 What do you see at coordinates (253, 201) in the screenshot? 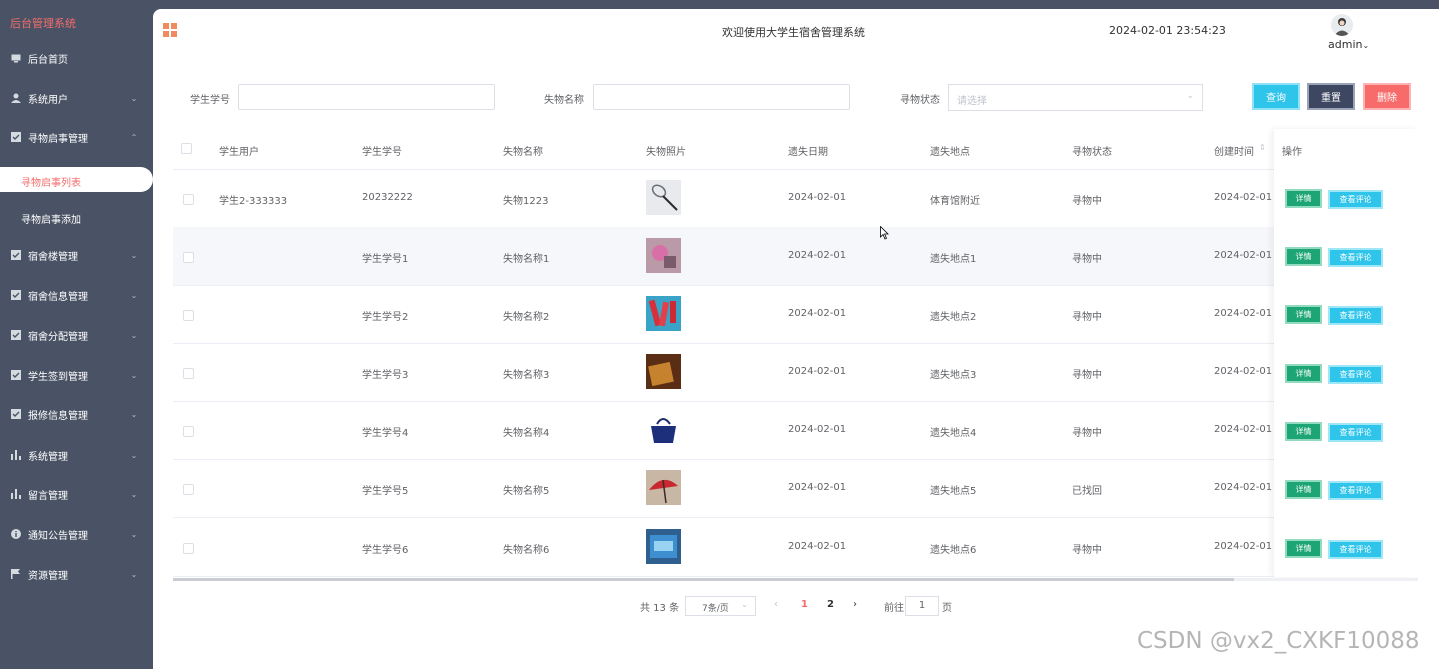
I see `cell-user: 学生2-333333` at bounding box center [253, 201].